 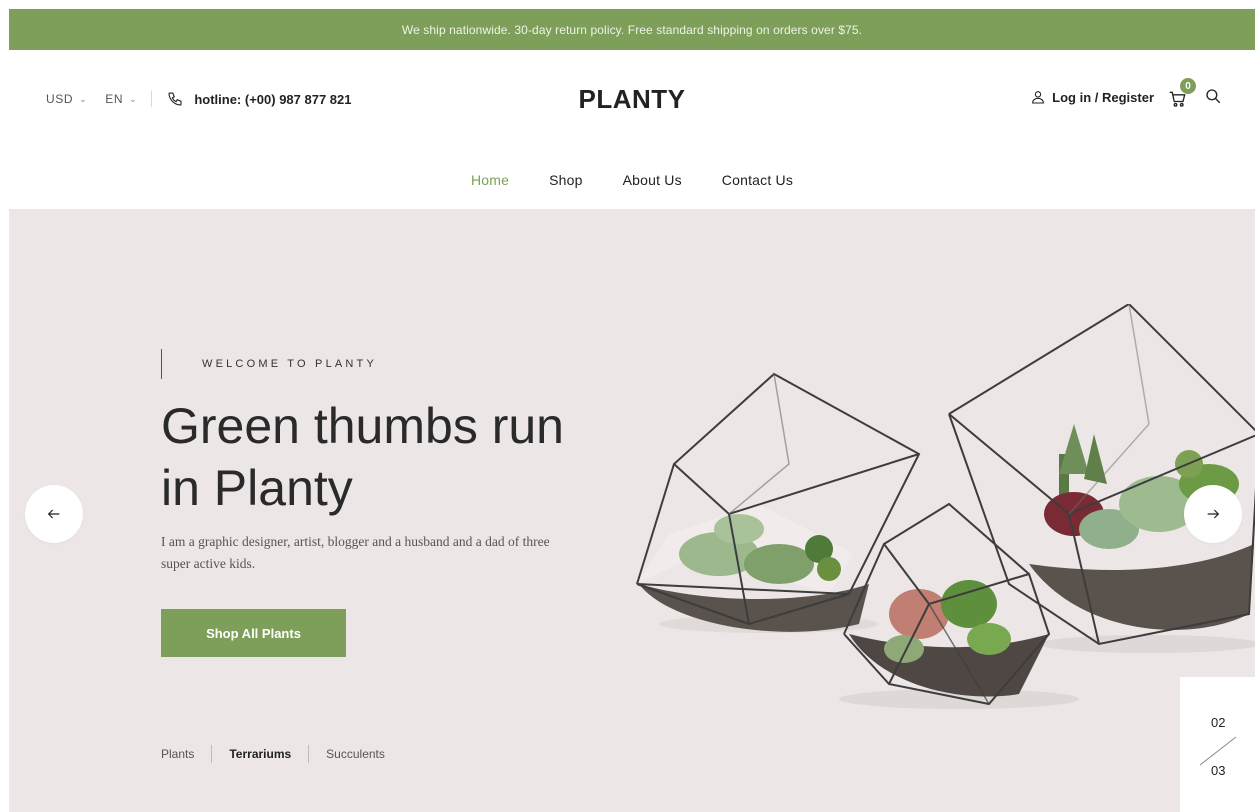 I want to click on nav-item-home: Home, so click(x=490, y=180).